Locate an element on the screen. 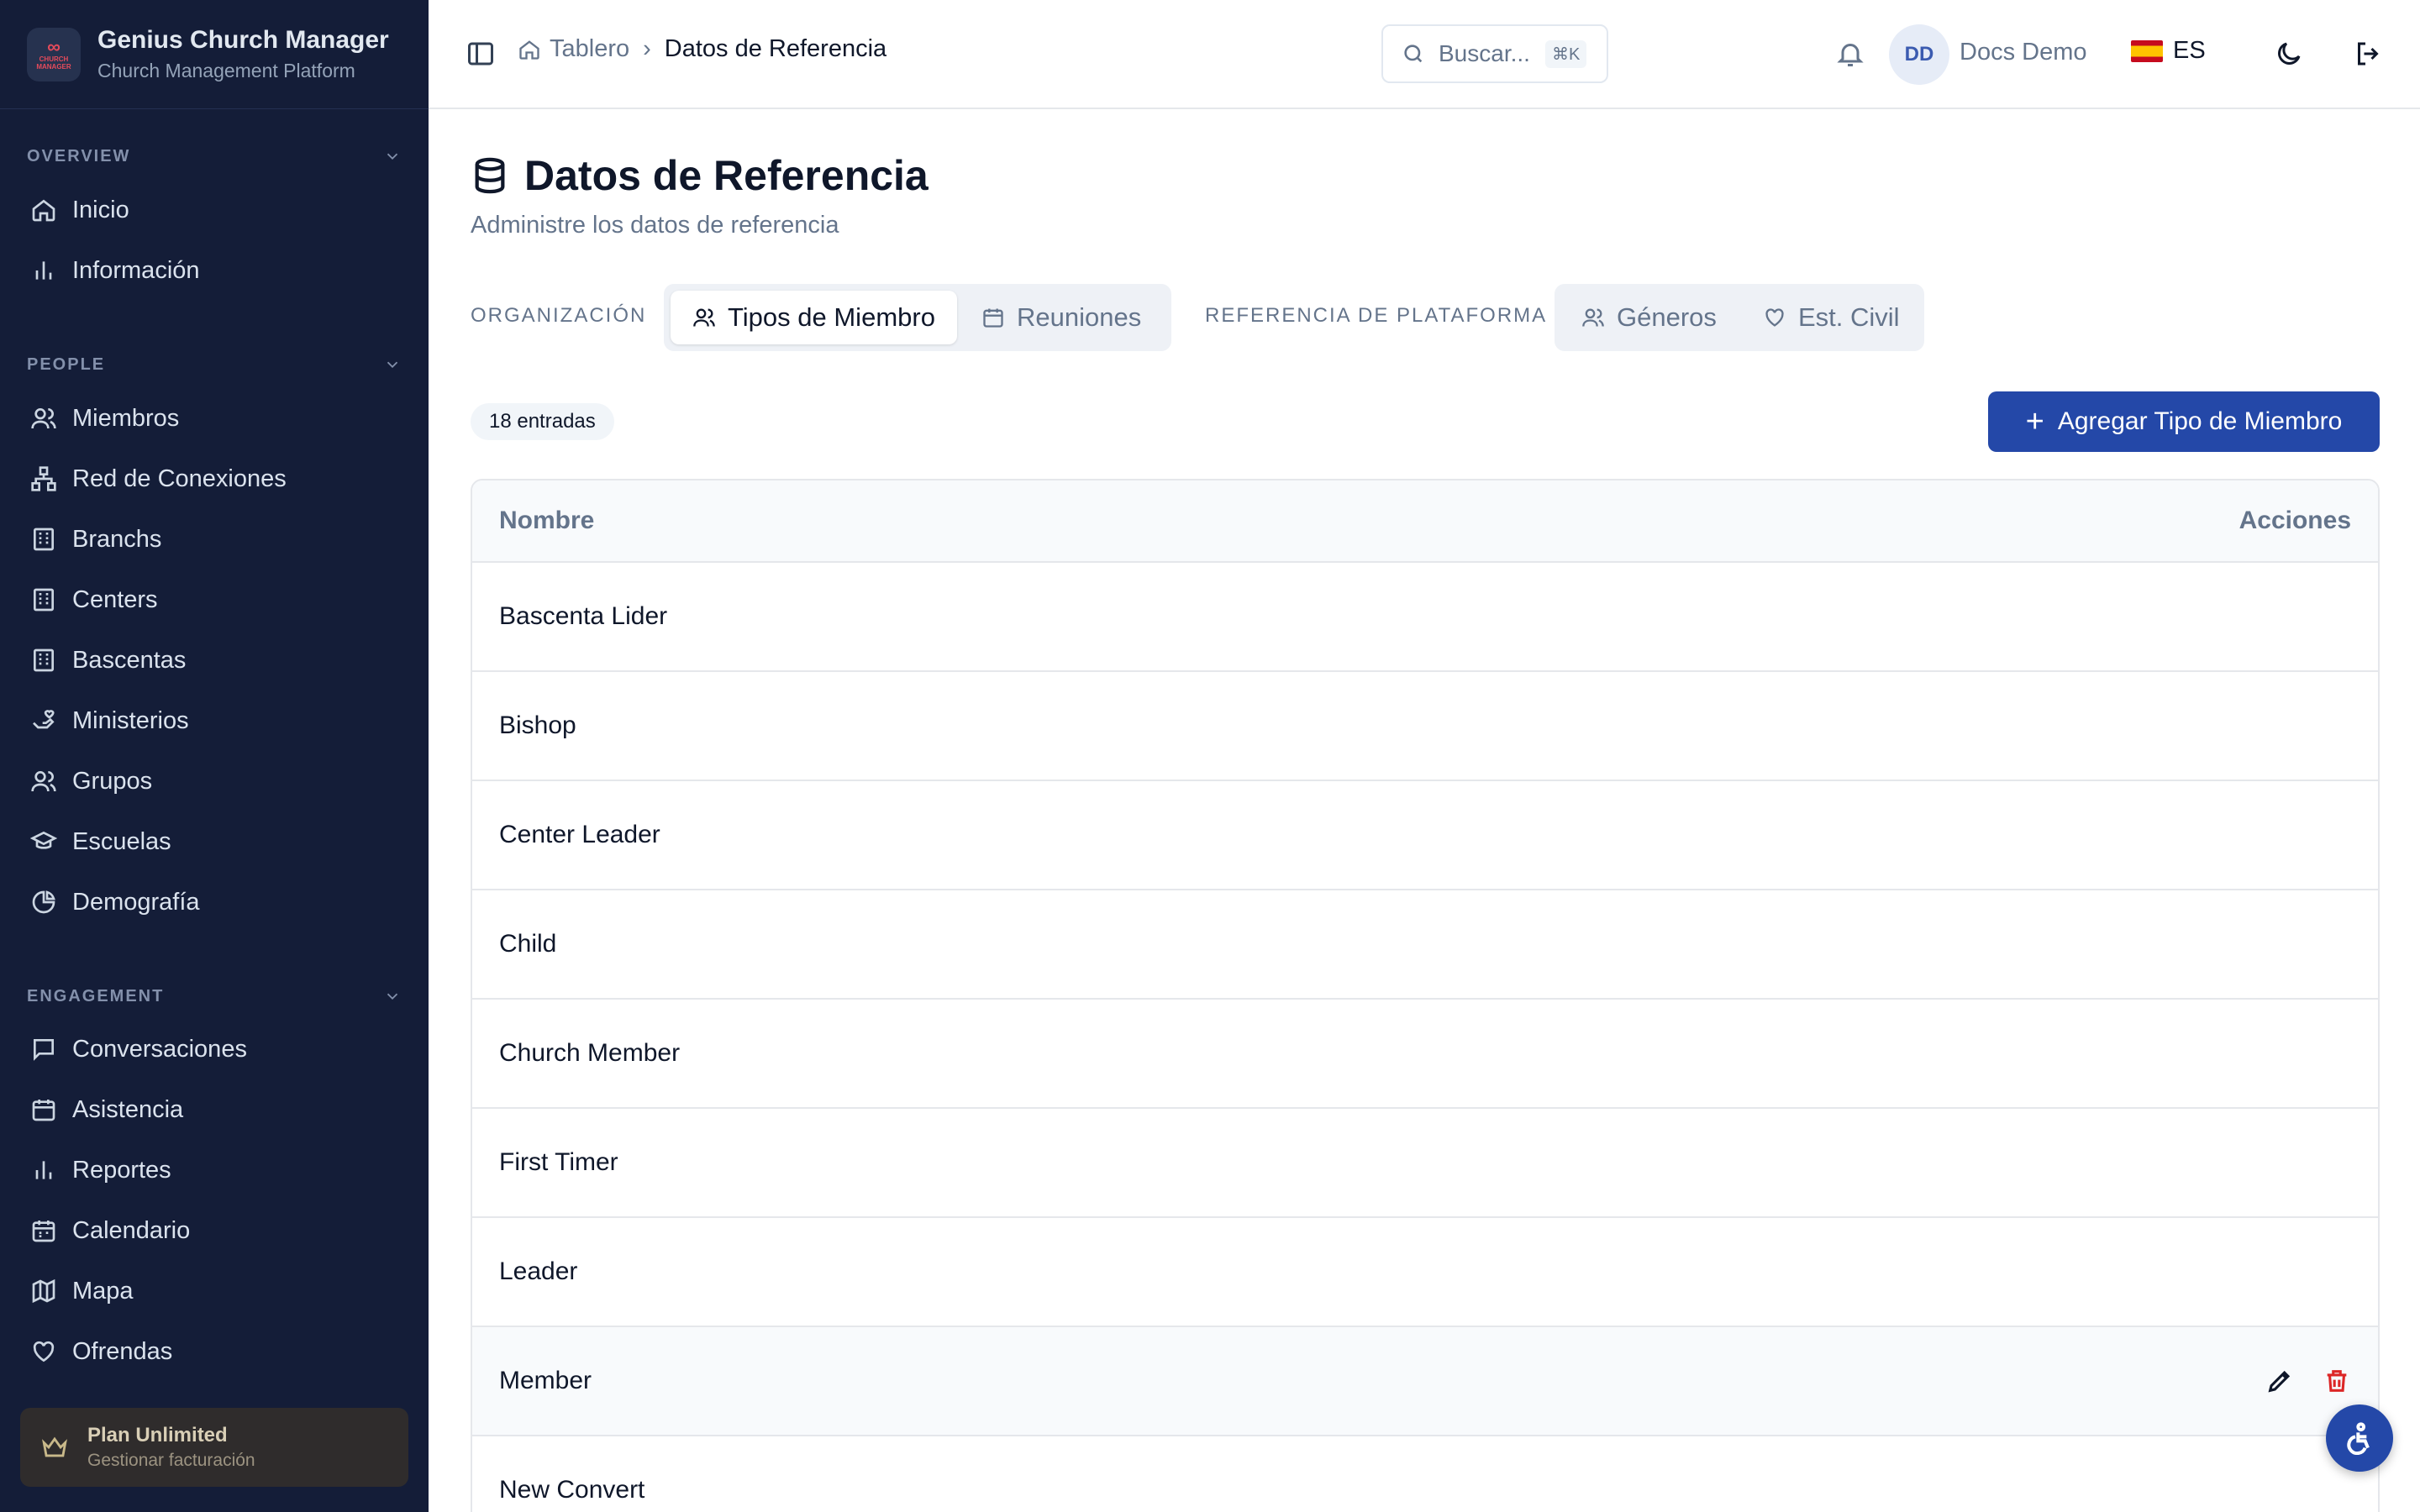 This screenshot has height=1512, width=2420. sidebar-item-branchs: Branchs is located at coordinates (96, 539).